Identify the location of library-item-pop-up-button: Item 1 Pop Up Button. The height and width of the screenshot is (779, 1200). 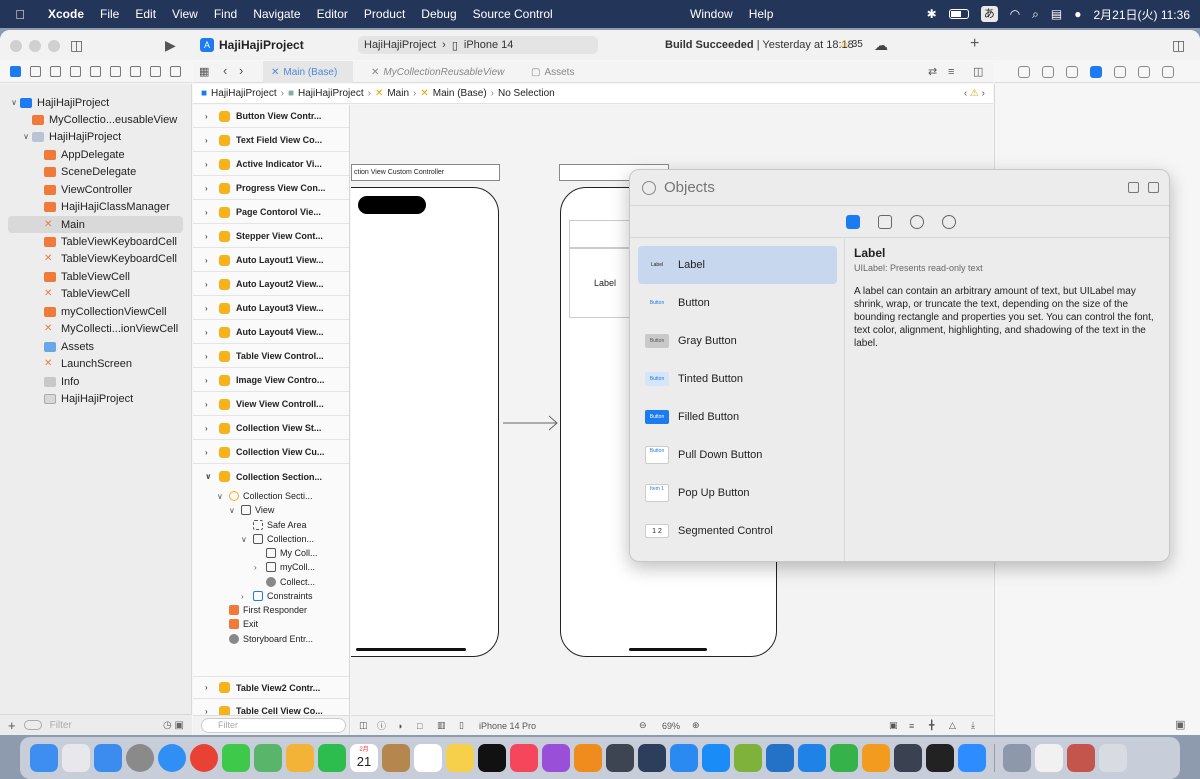
(737, 493).